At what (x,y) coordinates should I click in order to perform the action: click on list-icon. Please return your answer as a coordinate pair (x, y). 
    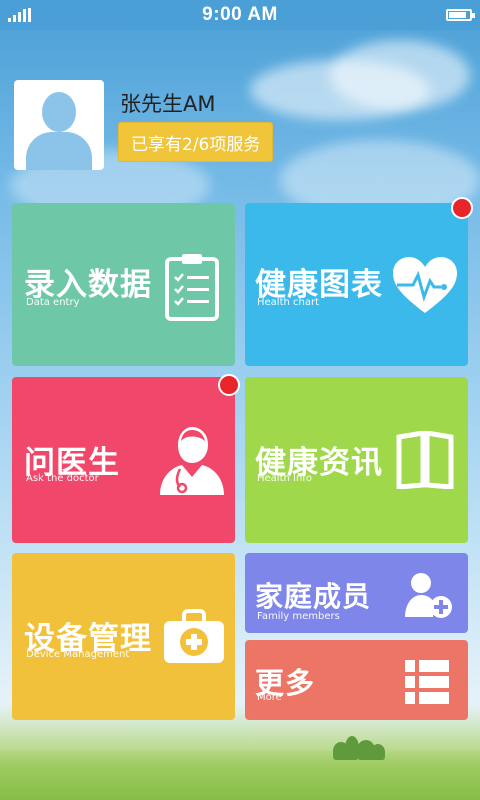
    Looking at the image, I should click on (427, 682).